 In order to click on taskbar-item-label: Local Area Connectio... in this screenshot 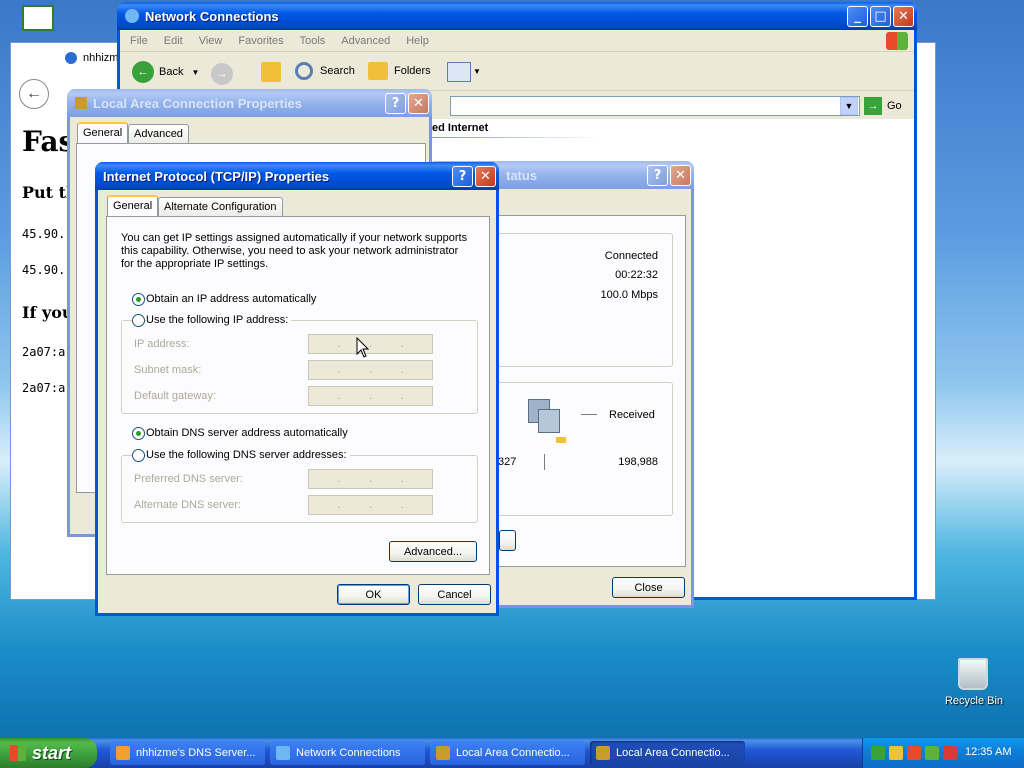, I will do `click(673, 753)`.